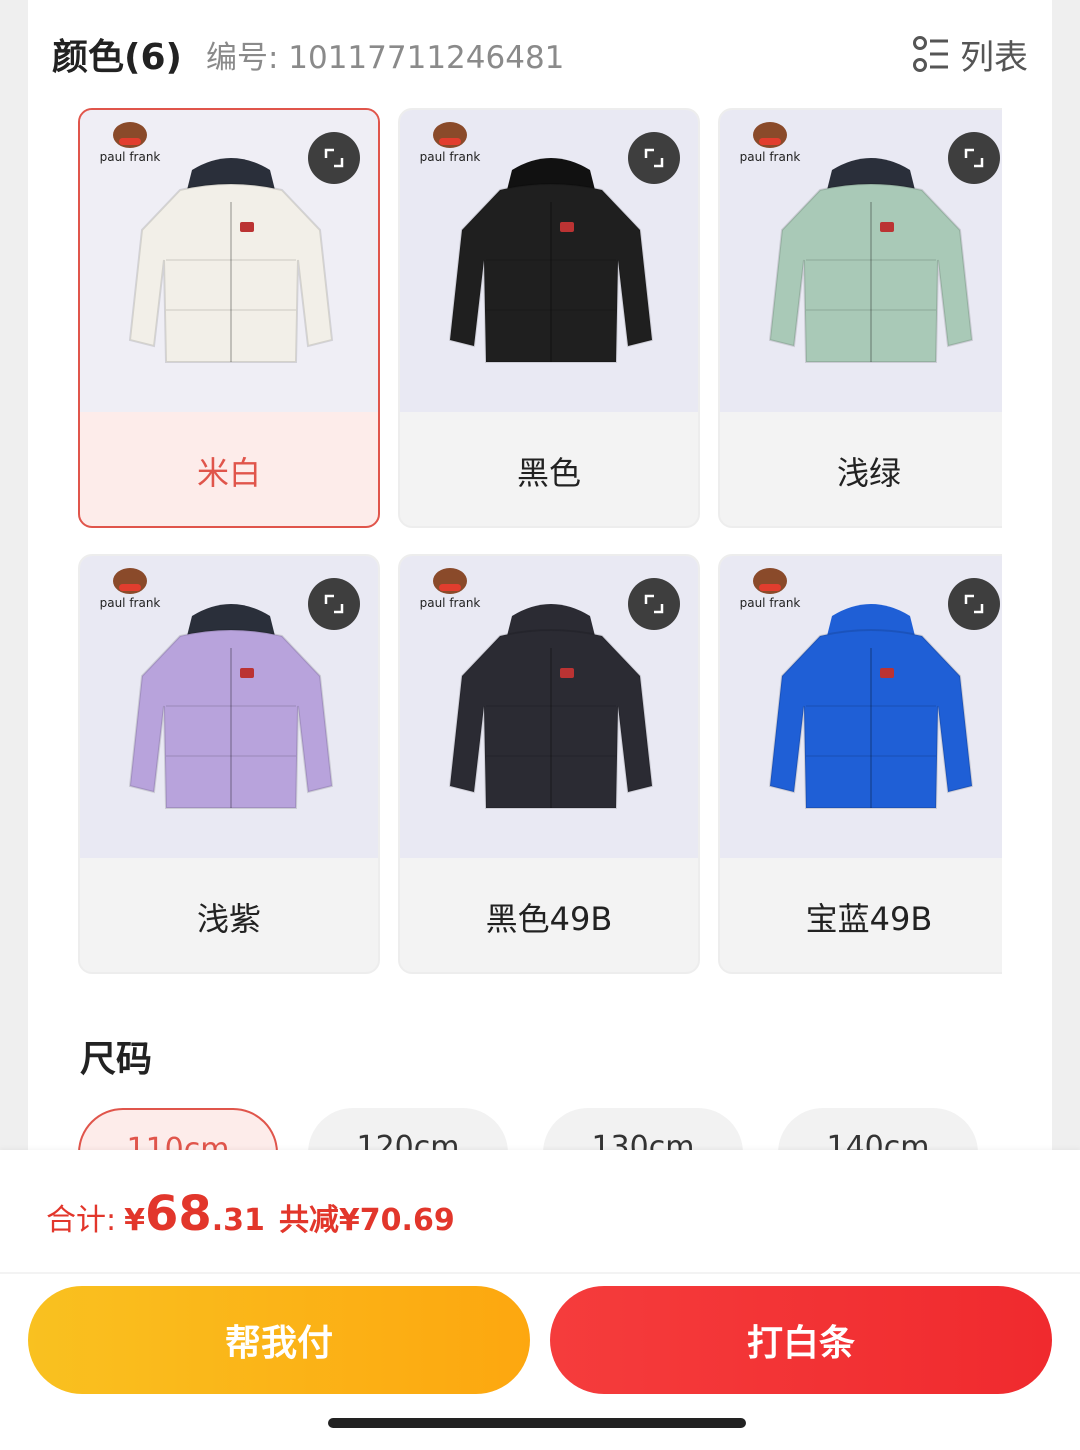  Describe the element at coordinates (279, 1340) in the screenshot. I see `help-me-pay-button: 帮我付` at that location.